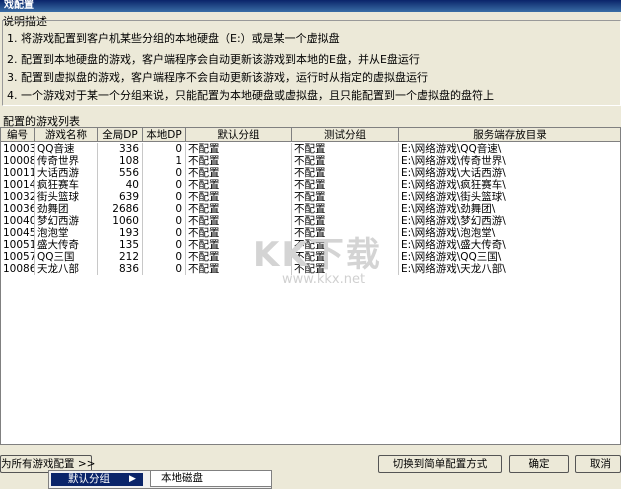 Image resolution: width=621 pixels, height=489 pixels. Describe the element at coordinates (18, 135) in the screenshot. I see `column-header-id: 编号` at that location.